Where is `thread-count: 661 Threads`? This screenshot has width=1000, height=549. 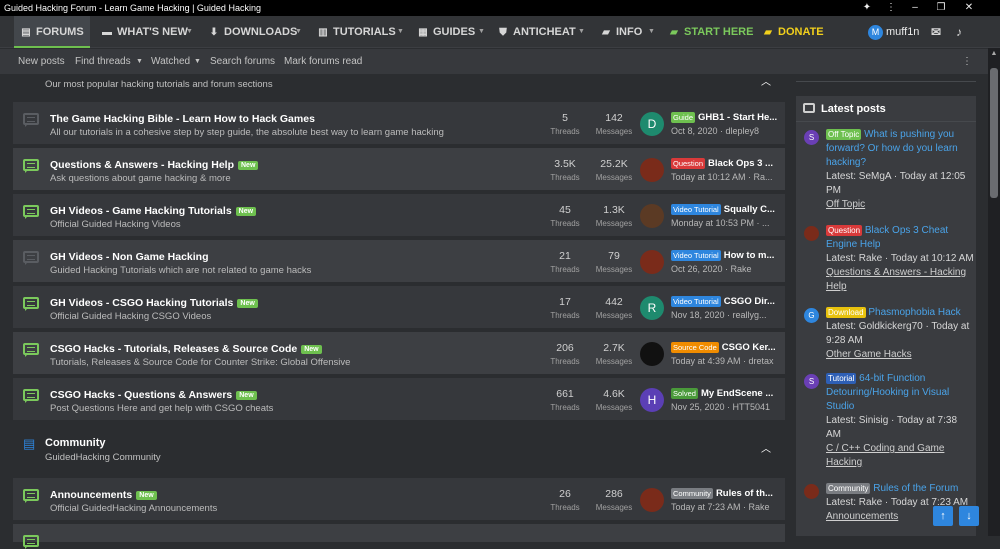 thread-count: 661 Threads is located at coordinates (565, 400).